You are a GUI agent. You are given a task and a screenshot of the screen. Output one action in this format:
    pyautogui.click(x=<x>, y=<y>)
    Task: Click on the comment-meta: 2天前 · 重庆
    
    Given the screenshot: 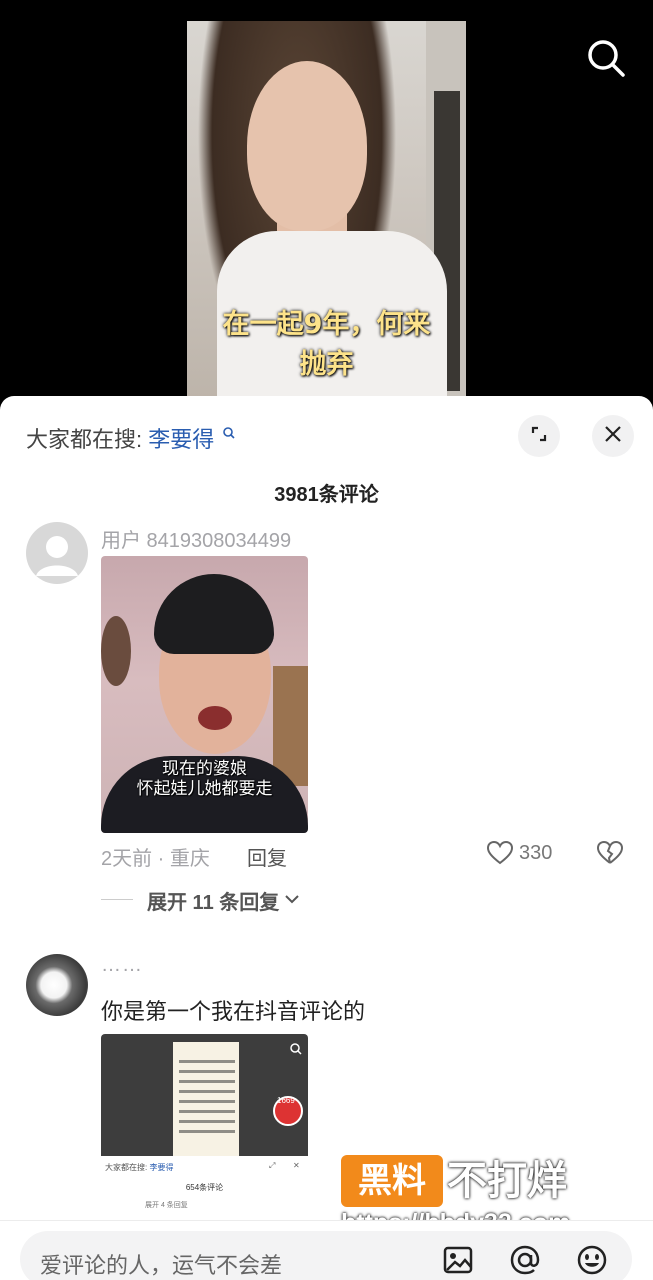 What is the action you would take?
    pyautogui.click(x=155, y=859)
    